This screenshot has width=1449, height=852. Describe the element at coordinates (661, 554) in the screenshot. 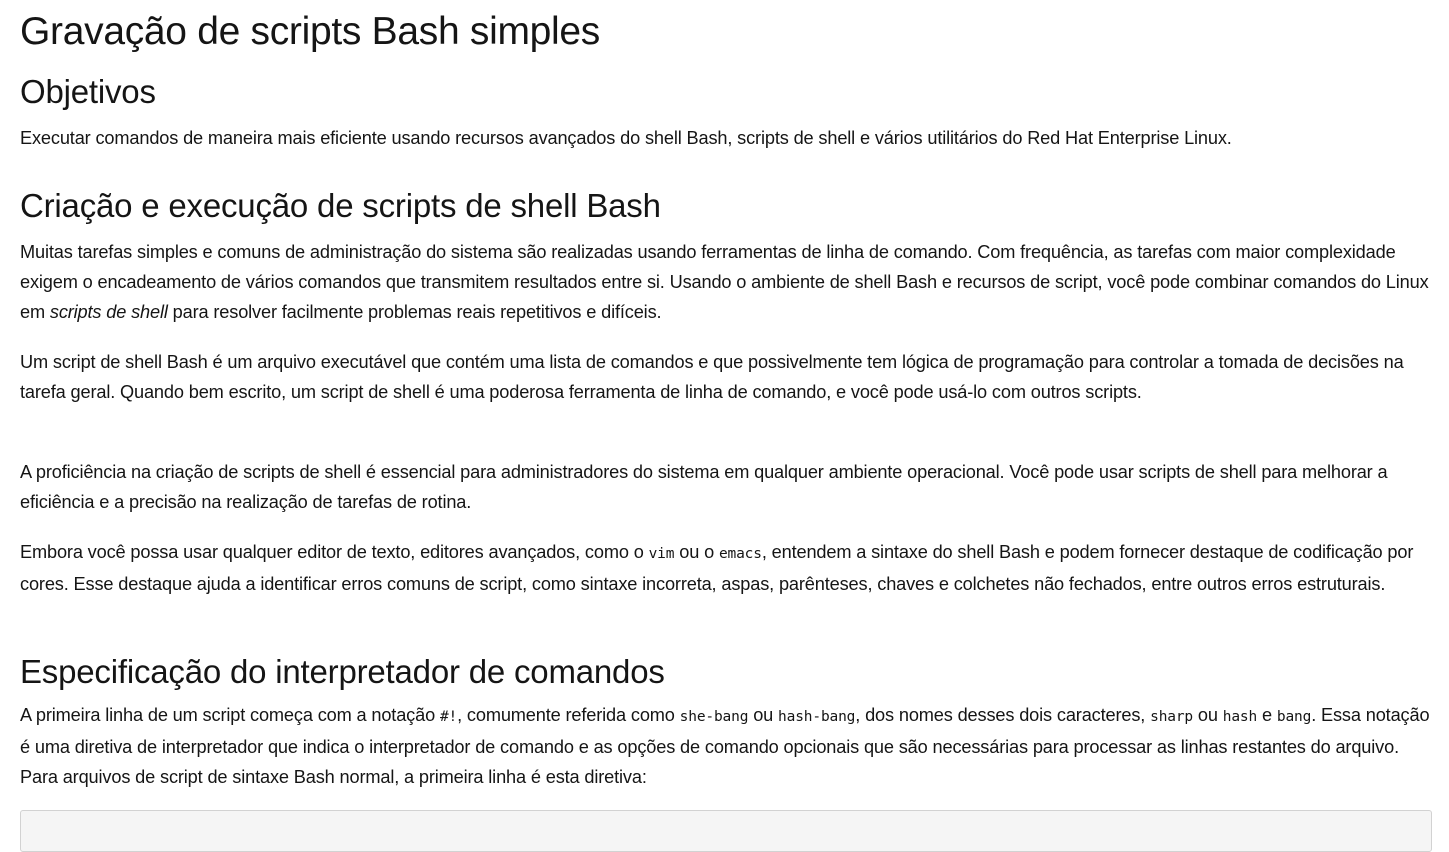

I see `inline-code-vim: vim` at that location.